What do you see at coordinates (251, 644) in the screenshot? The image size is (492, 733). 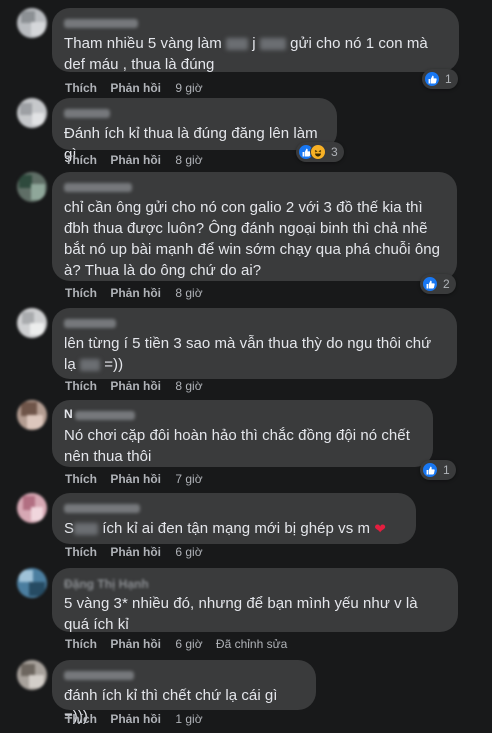 I see `edited-label: Đã chỉnh sửa` at bounding box center [251, 644].